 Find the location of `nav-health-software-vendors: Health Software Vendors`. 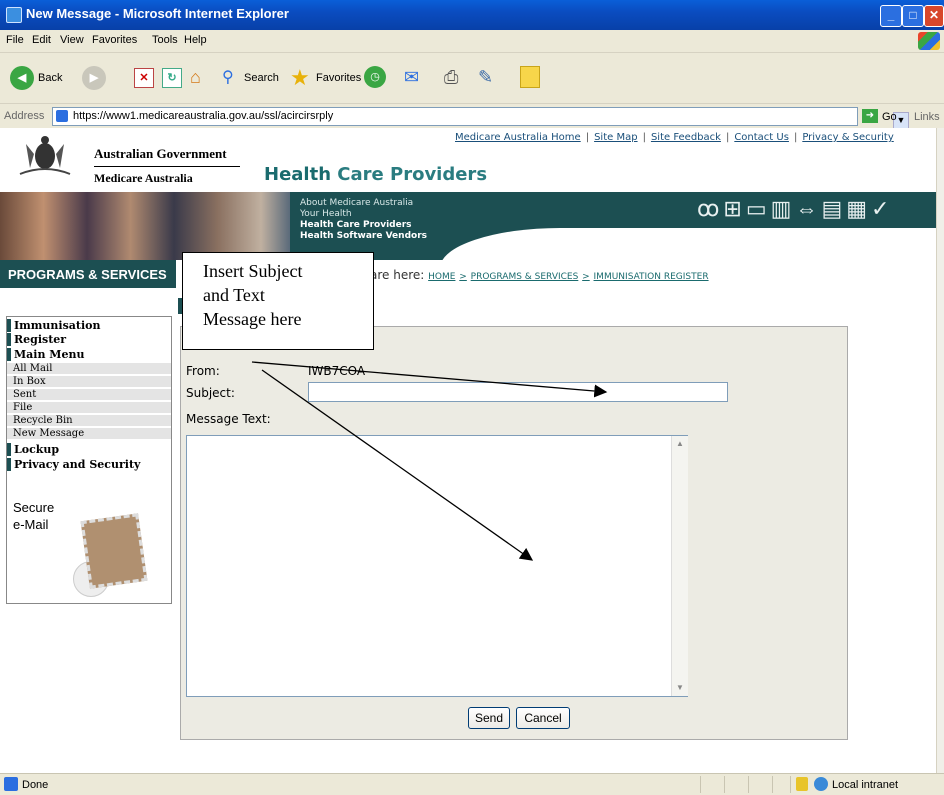

nav-health-software-vendors: Health Software Vendors is located at coordinates (363, 236).